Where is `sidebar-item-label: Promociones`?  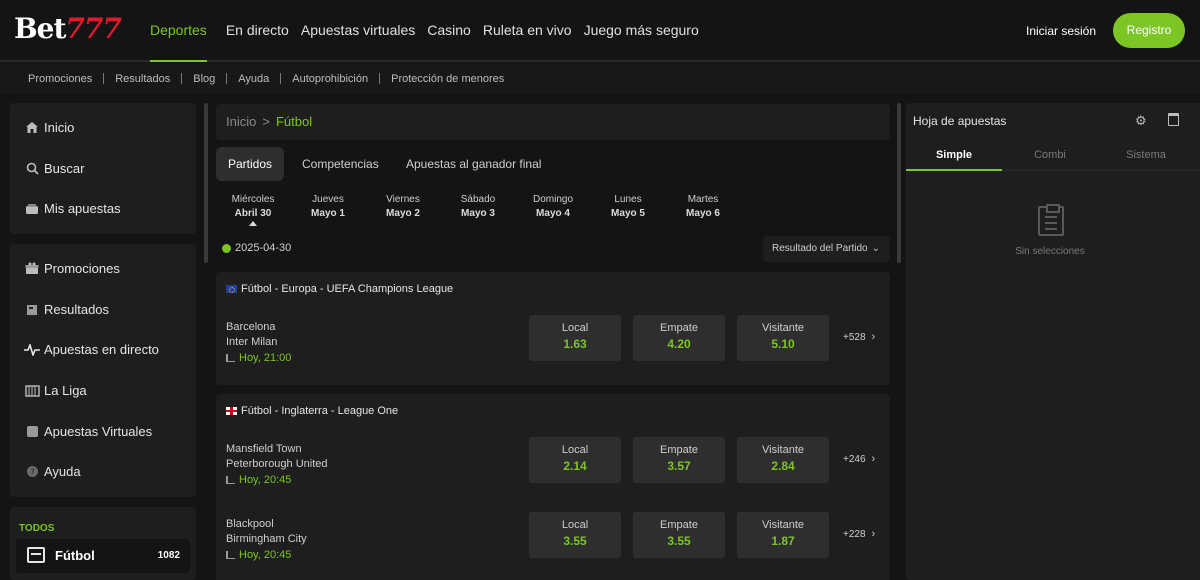 sidebar-item-label: Promociones is located at coordinates (82, 268).